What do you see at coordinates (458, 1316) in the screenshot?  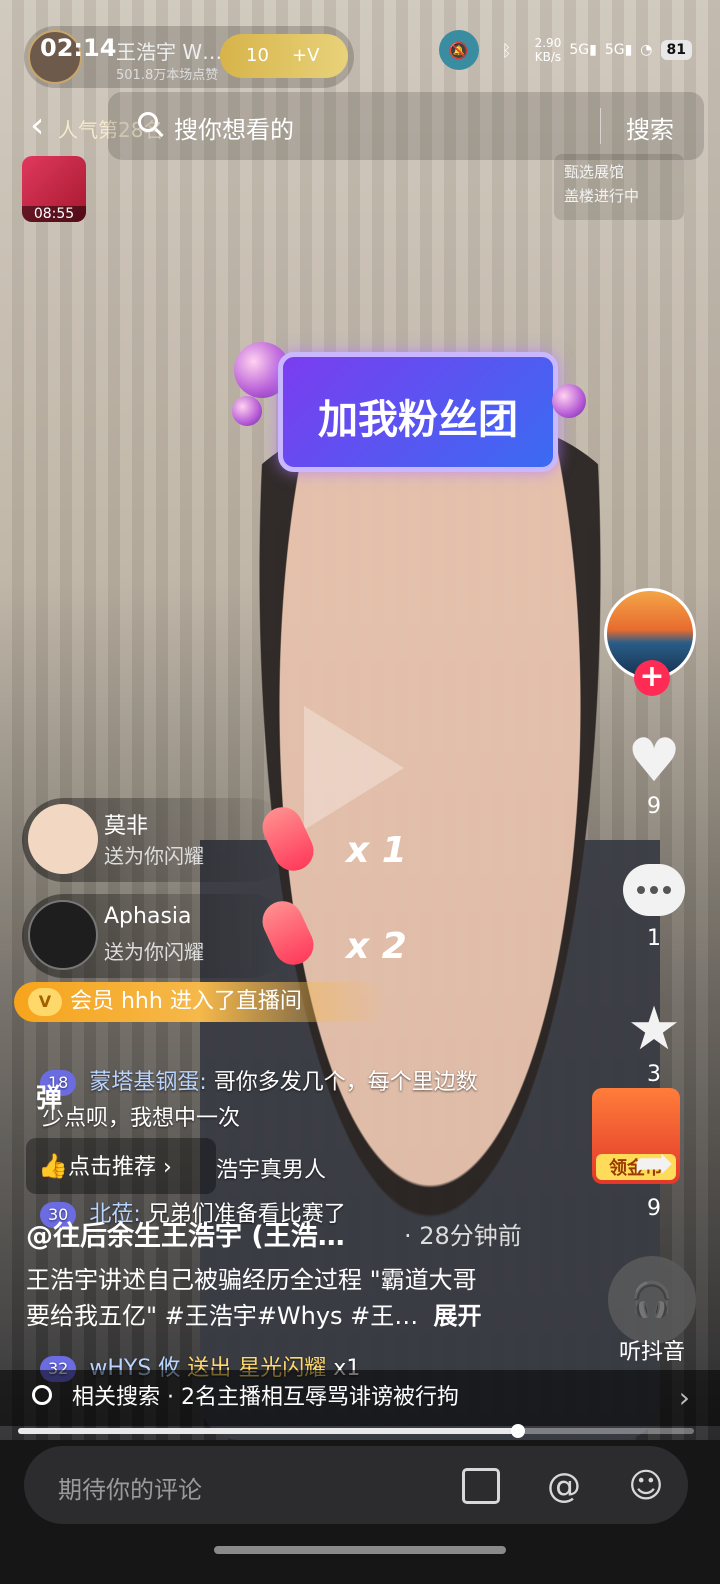 I see `expand-link: 展开` at bounding box center [458, 1316].